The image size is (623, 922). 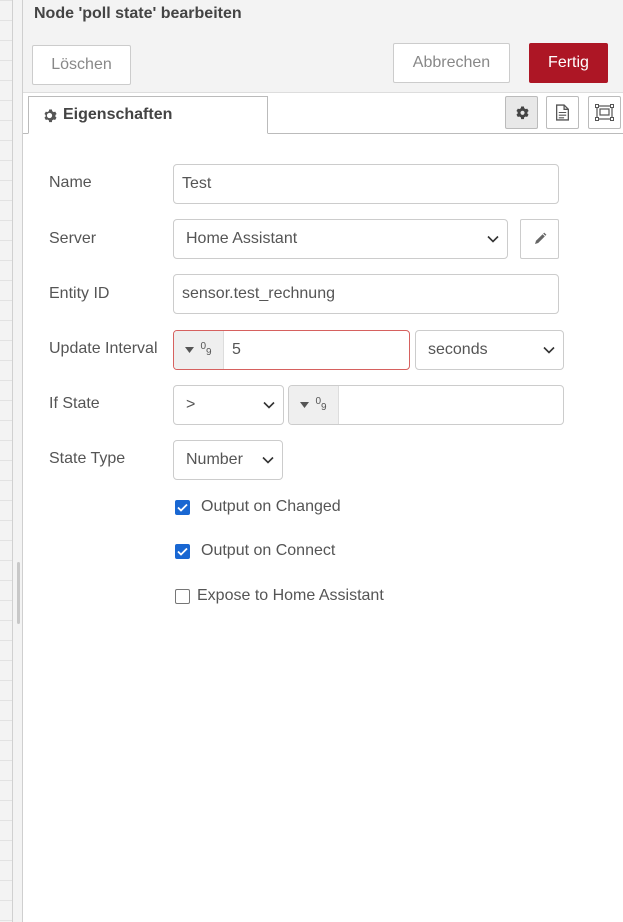 I want to click on state-type-label: State Type, so click(x=87, y=458).